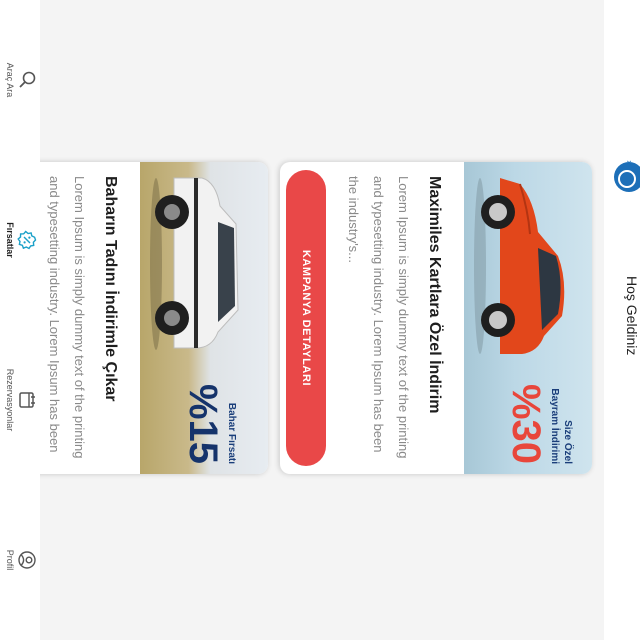 This screenshot has height=640, width=640. I want to click on campaign-title: Maximiles Kartlara Özel İndirim, so click(434, 295).